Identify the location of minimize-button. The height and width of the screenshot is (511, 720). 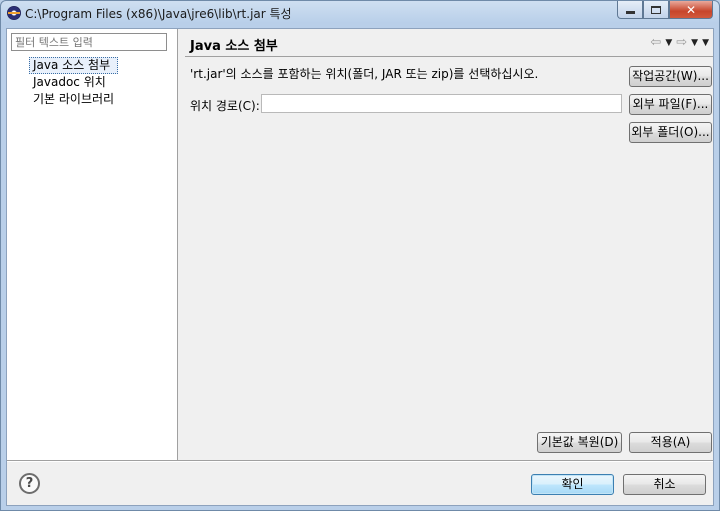
(630, 10).